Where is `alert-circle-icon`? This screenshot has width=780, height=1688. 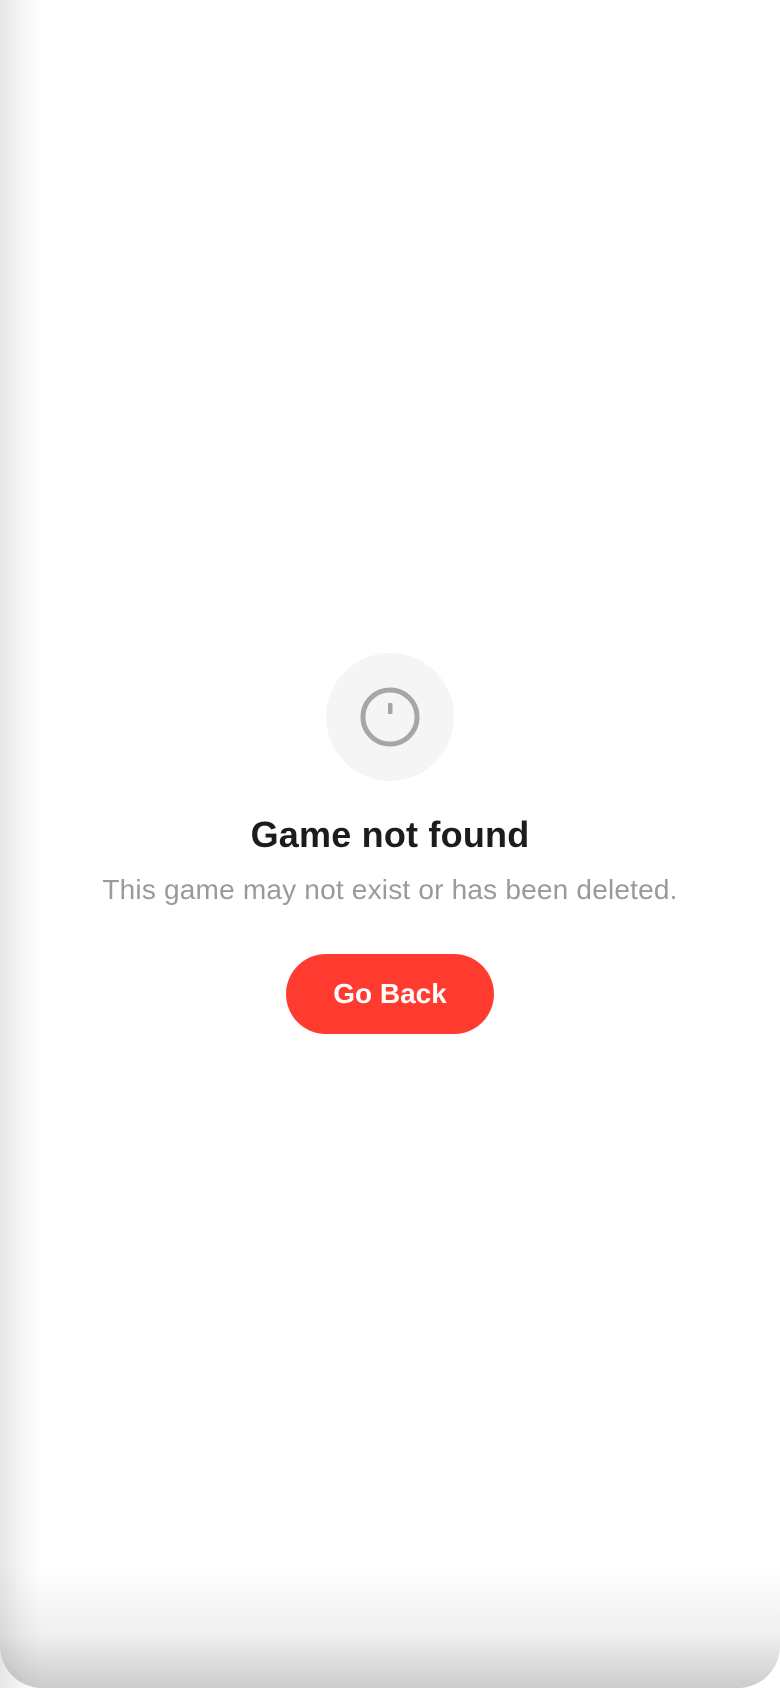 alert-circle-icon is located at coordinates (390, 717).